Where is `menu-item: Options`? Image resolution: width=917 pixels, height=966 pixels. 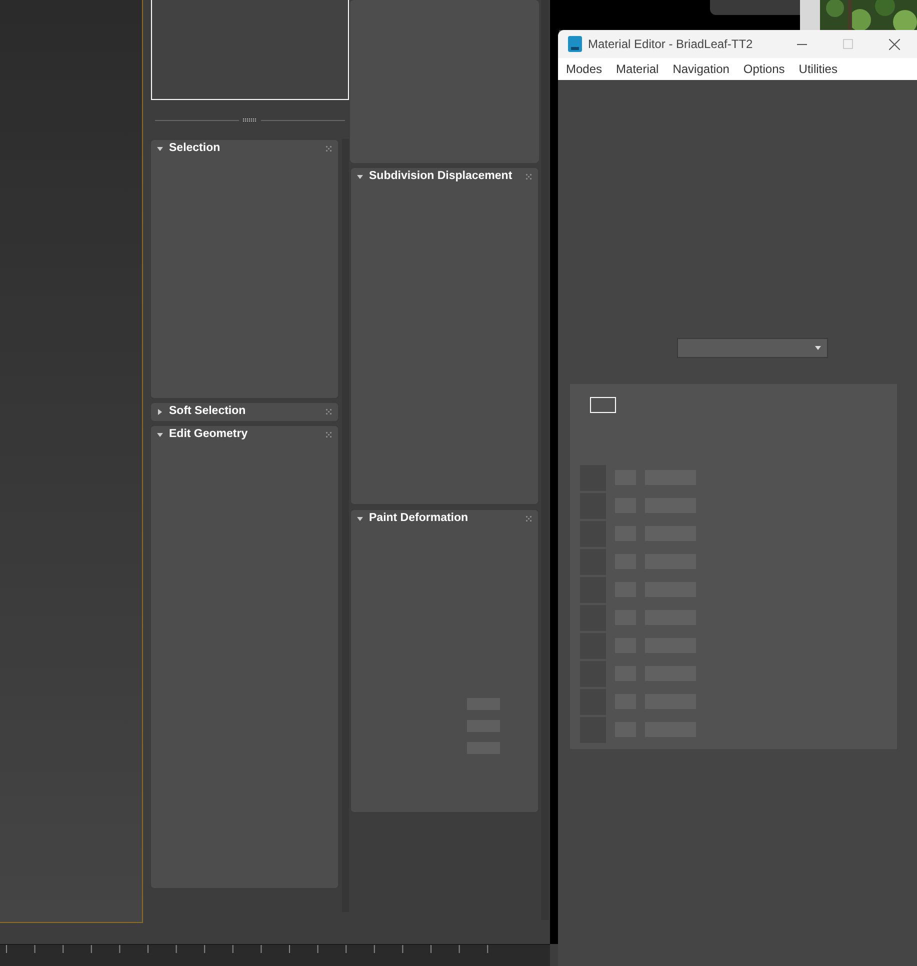 menu-item: Options is located at coordinates (764, 69).